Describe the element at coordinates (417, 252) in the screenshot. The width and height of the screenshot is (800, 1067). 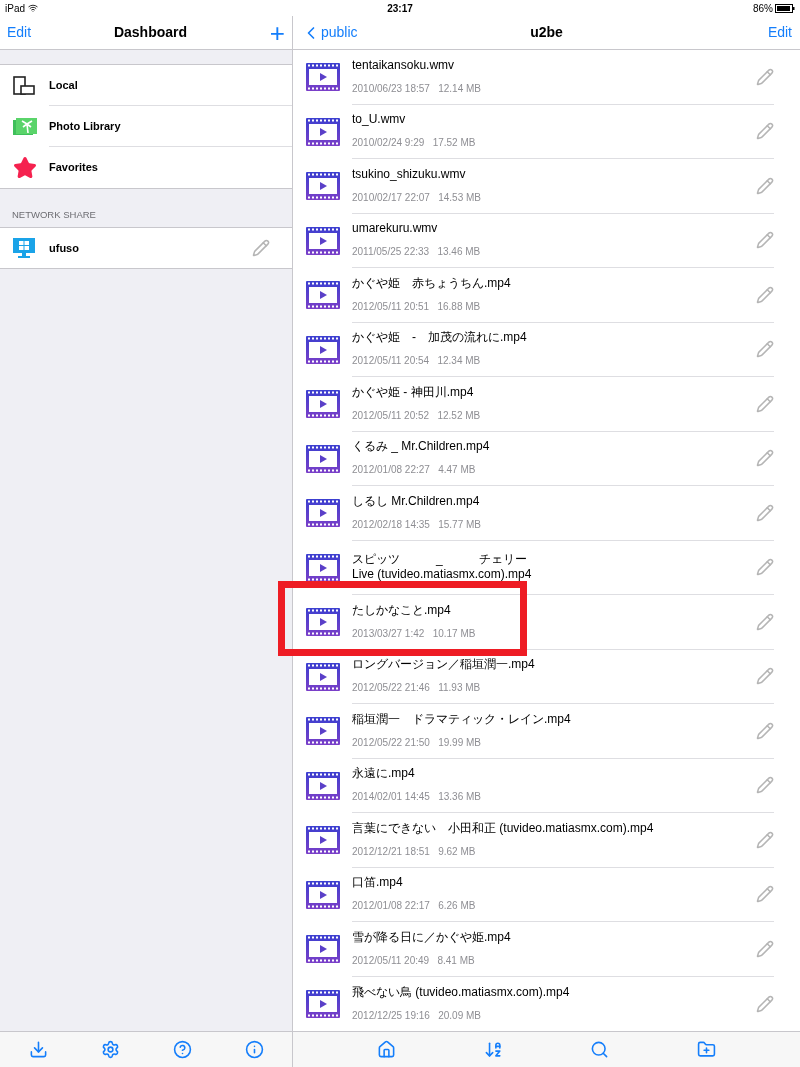
I see `file-info: 2011/05/25 22:33 13.46 MB` at that location.